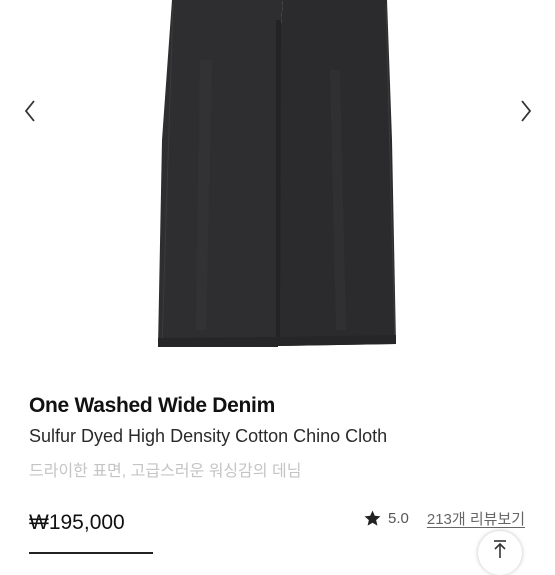 The image size is (555, 575). I want to click on previous-image-button, so click(30, 111).